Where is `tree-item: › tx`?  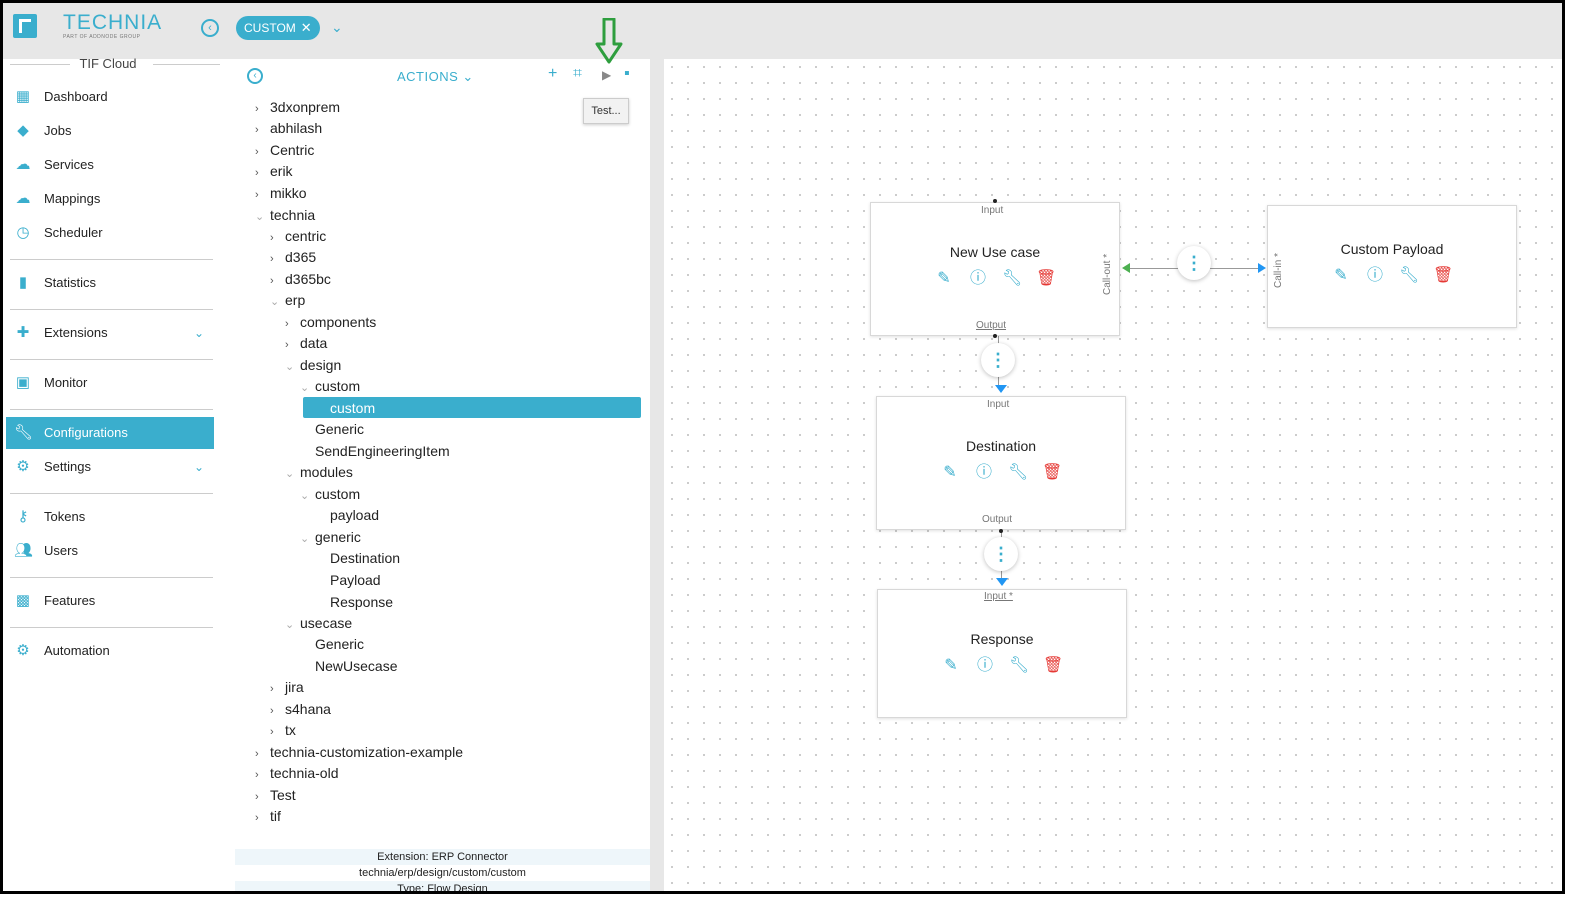 tree-item: › tx is located at coordinates (283, 730).